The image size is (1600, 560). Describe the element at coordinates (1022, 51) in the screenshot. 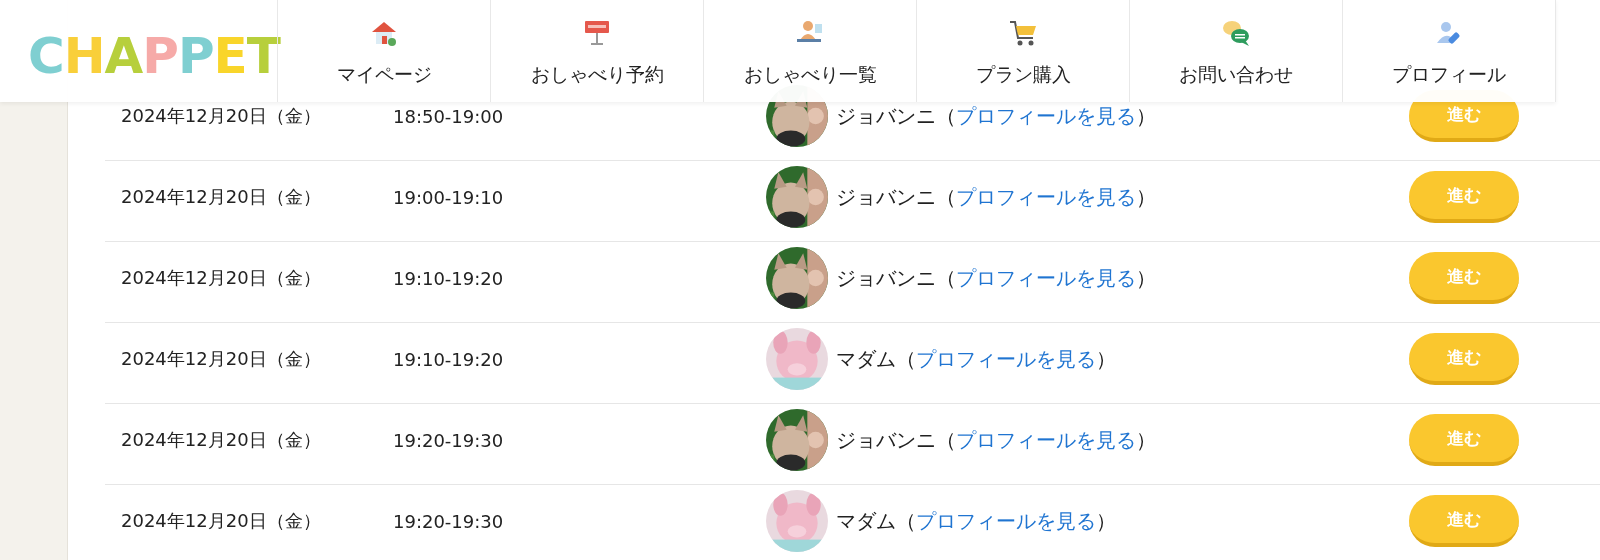

I see `nav-item: プラン購入` at that location.